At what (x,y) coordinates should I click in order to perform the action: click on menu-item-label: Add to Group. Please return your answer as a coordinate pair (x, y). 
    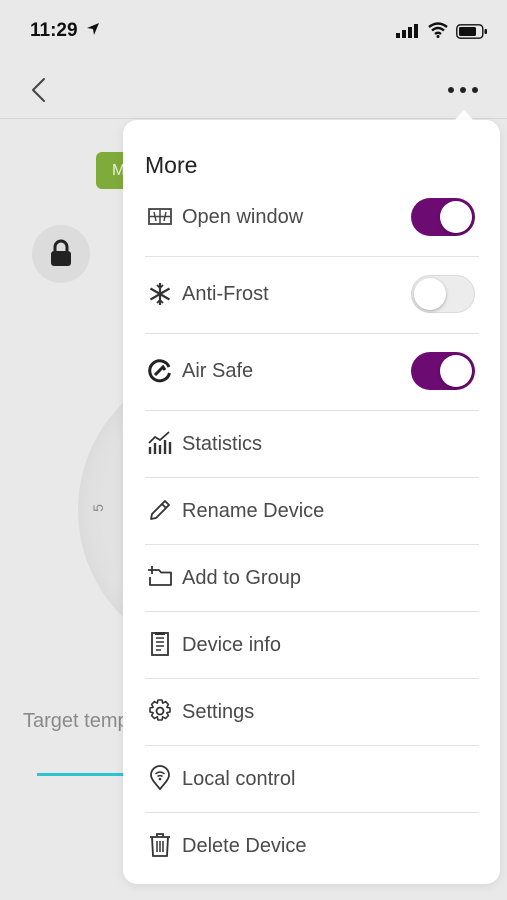
    Looking at the image, I should click on (241, 578).